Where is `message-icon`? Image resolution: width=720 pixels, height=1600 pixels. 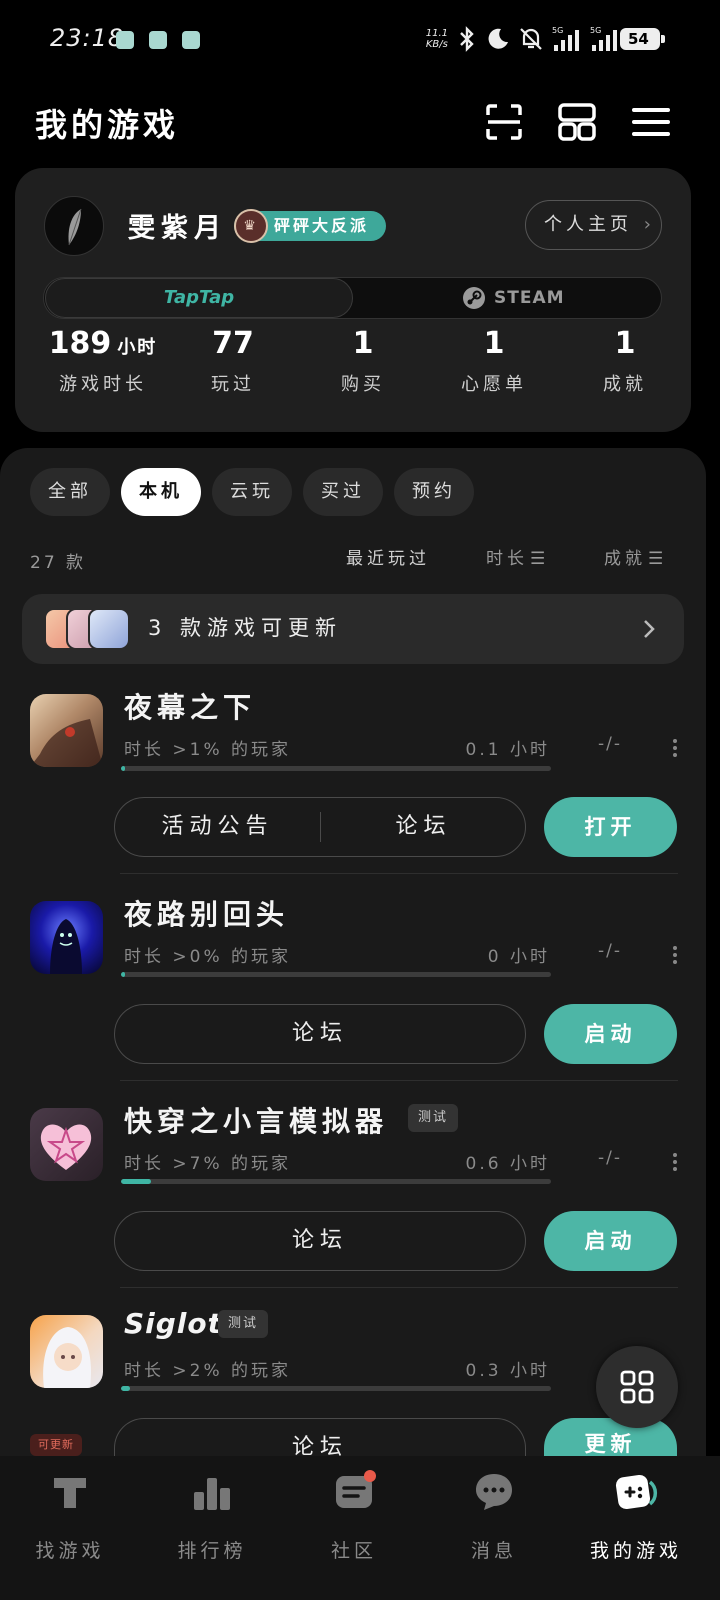
message-icon is located at coordinates (494, 1492).